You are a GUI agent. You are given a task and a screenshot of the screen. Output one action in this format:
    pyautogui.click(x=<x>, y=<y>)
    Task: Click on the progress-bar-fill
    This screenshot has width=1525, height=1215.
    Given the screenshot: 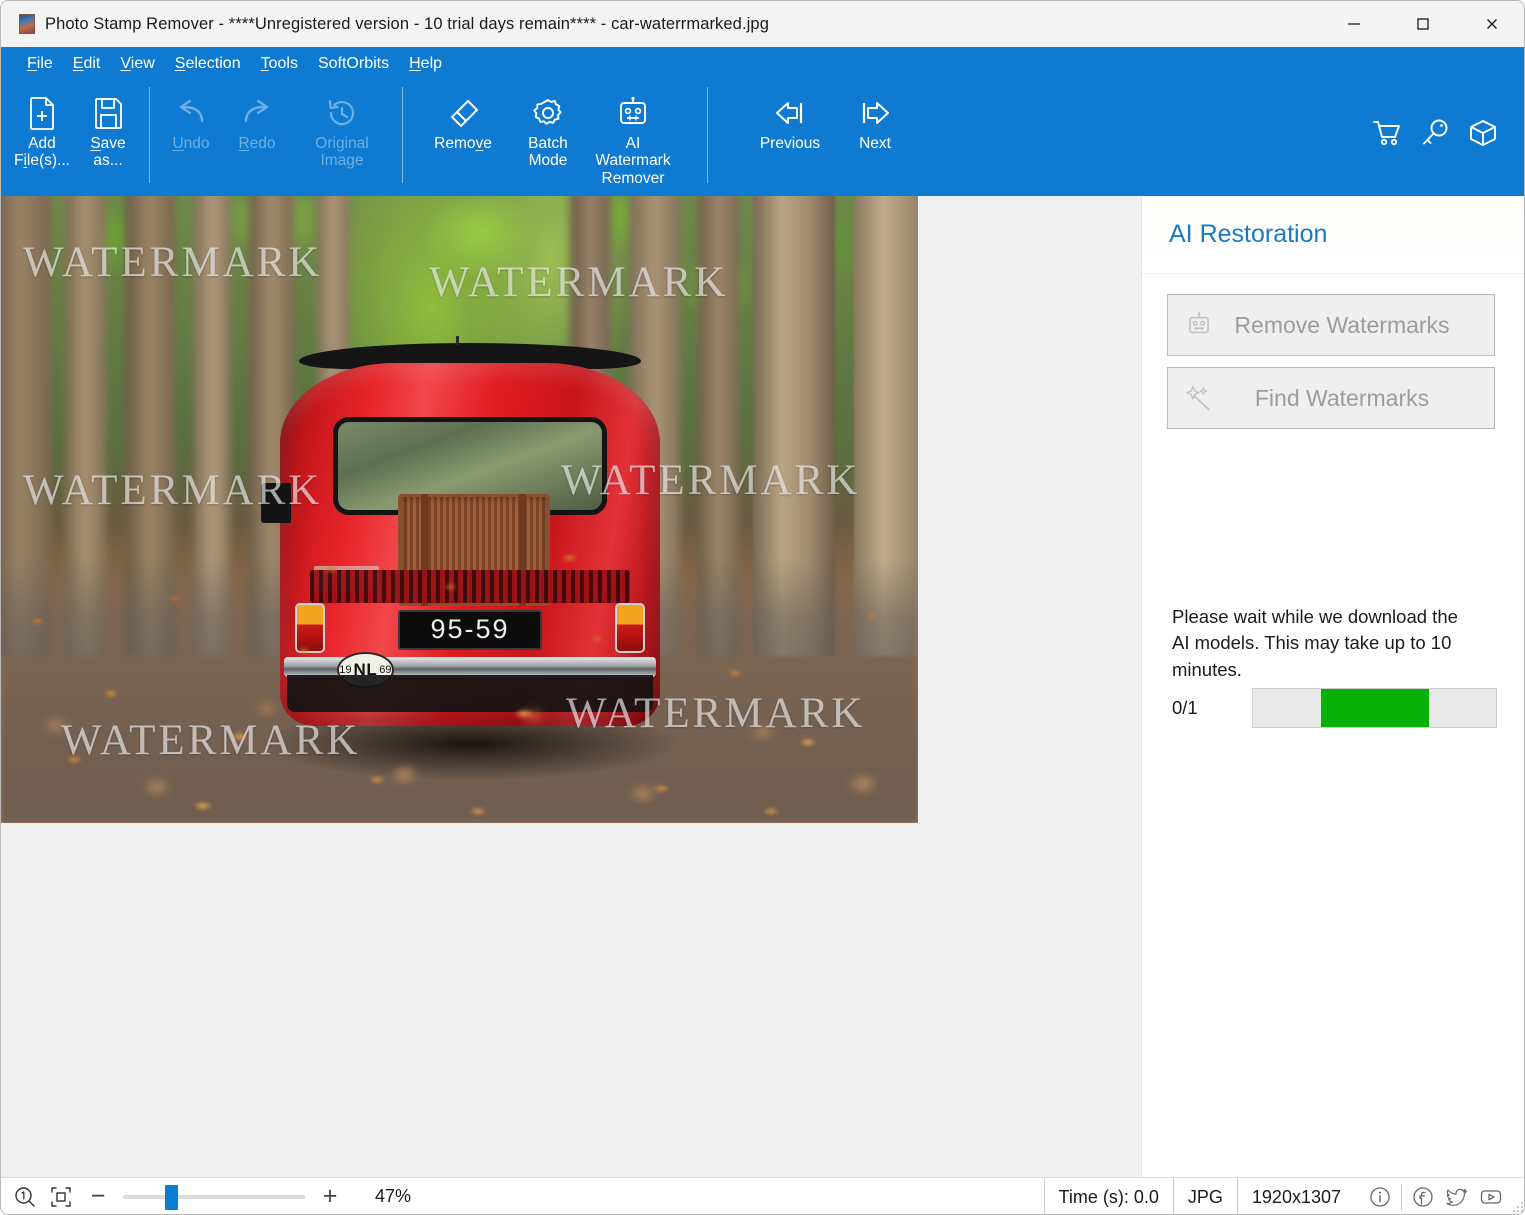 What is the action you would take?
    pyautogui.click(x=1374, y=708)
    